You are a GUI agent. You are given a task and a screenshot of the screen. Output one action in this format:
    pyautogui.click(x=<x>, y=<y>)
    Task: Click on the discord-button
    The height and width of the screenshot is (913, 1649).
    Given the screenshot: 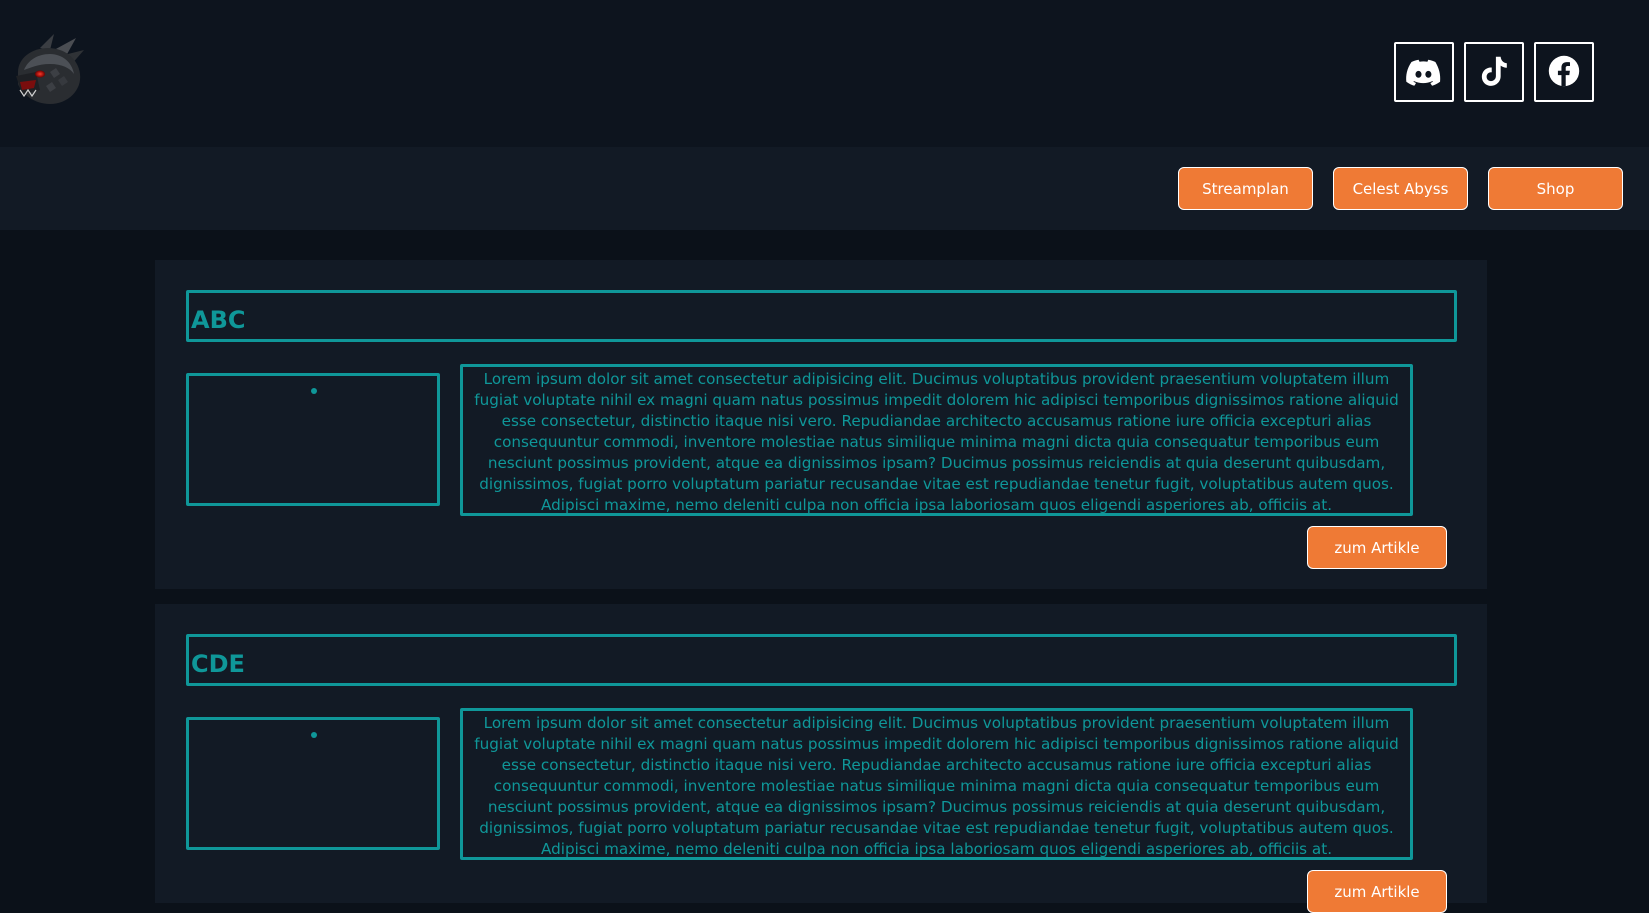 What is the action you would take?
    pyautogui.click(x=1424, y=72)
    